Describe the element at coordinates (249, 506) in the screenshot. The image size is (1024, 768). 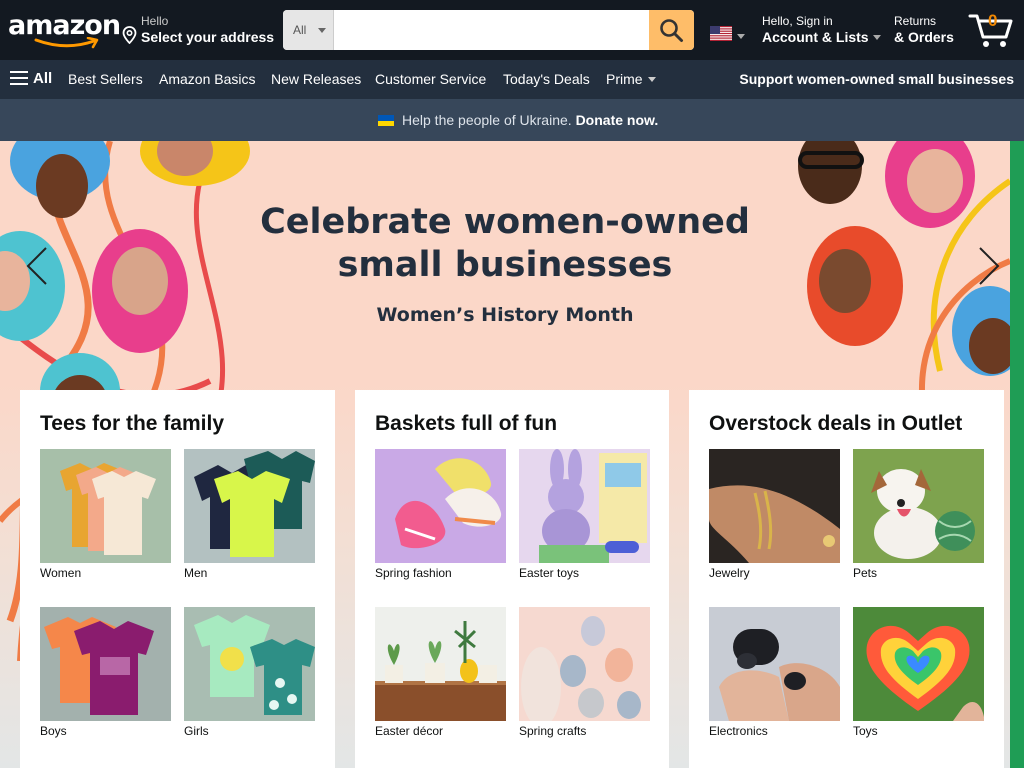
I see `men-tees-image` at that location.